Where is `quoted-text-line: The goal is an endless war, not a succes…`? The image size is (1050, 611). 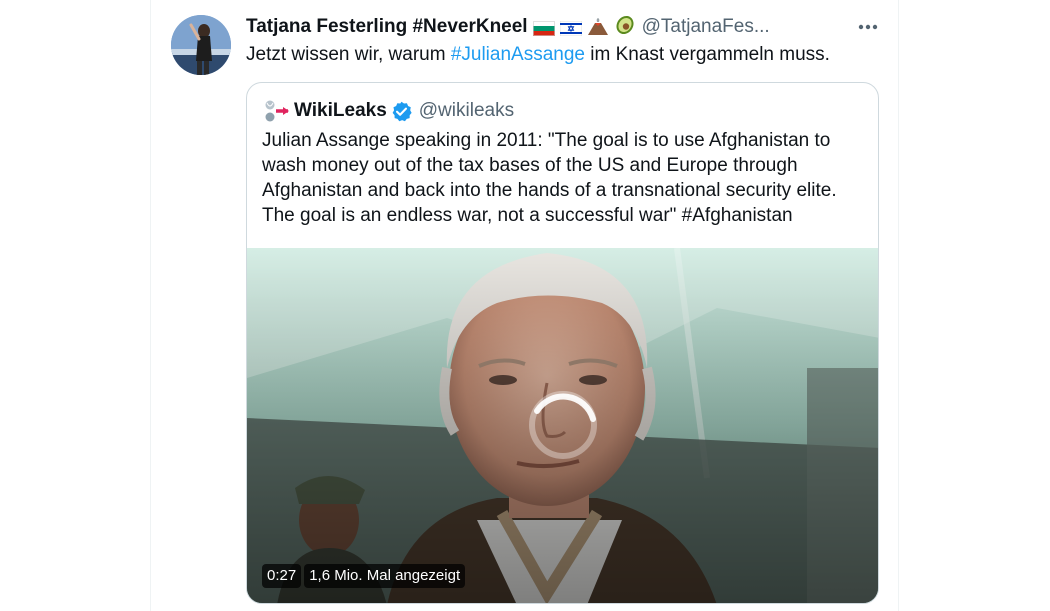
quoted-text-line: The goal is an endless war, not a succes… is located at coordinates (527, 215).